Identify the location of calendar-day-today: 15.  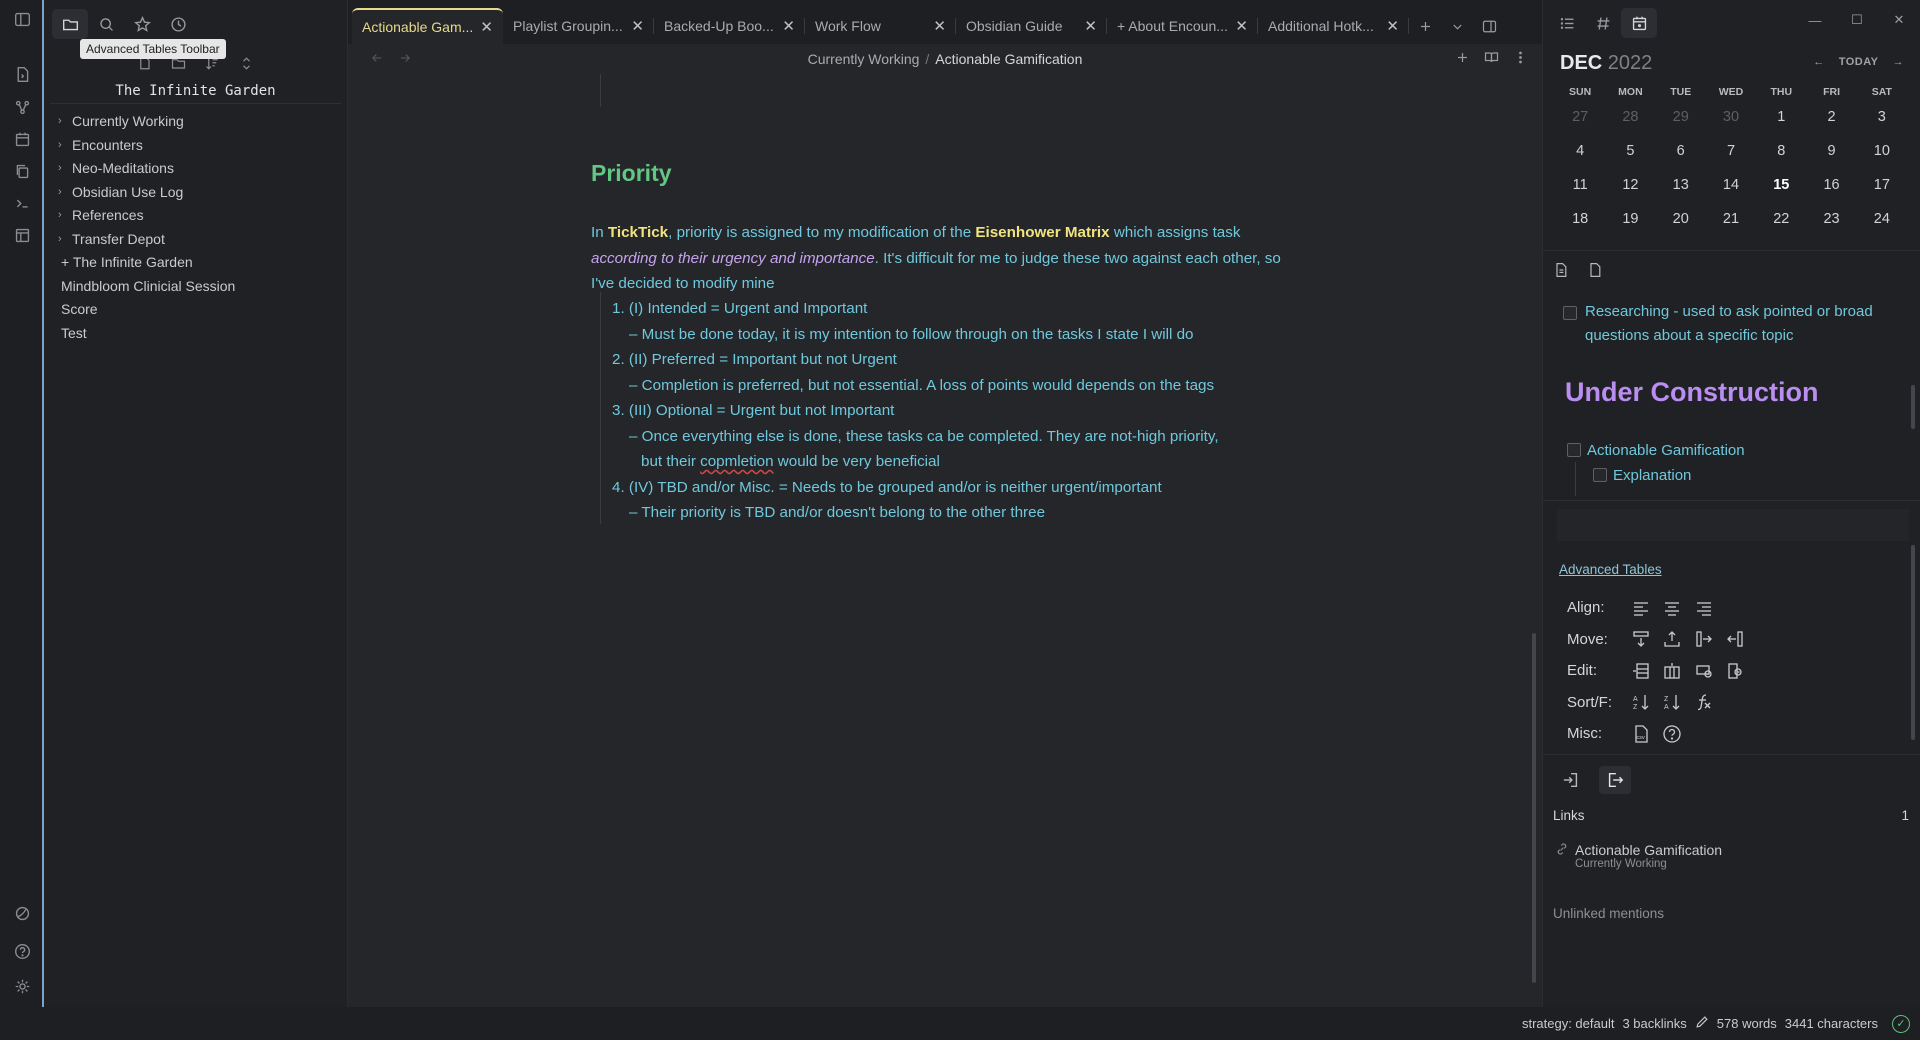
(1781, 185).